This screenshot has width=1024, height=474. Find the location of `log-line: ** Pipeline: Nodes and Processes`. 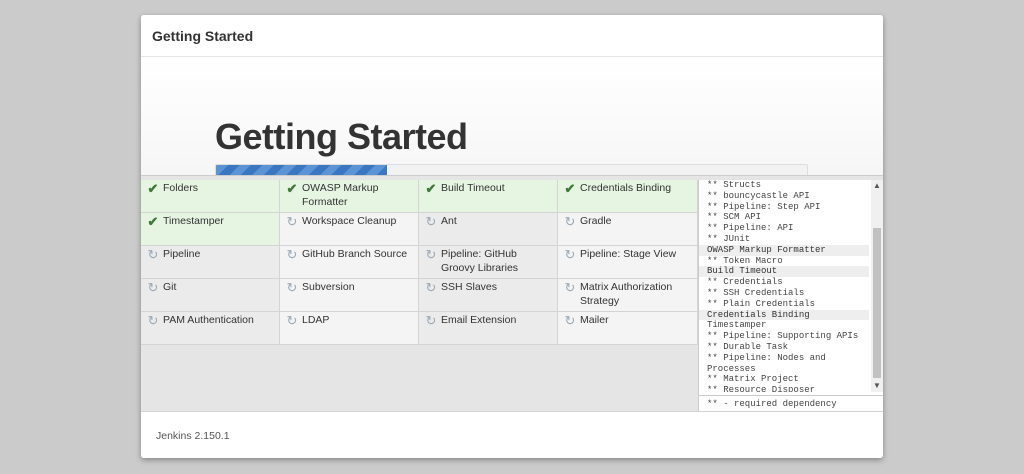

log-line: ** Pipeline: Nodes and Processes is located at coordinates (766, 363).